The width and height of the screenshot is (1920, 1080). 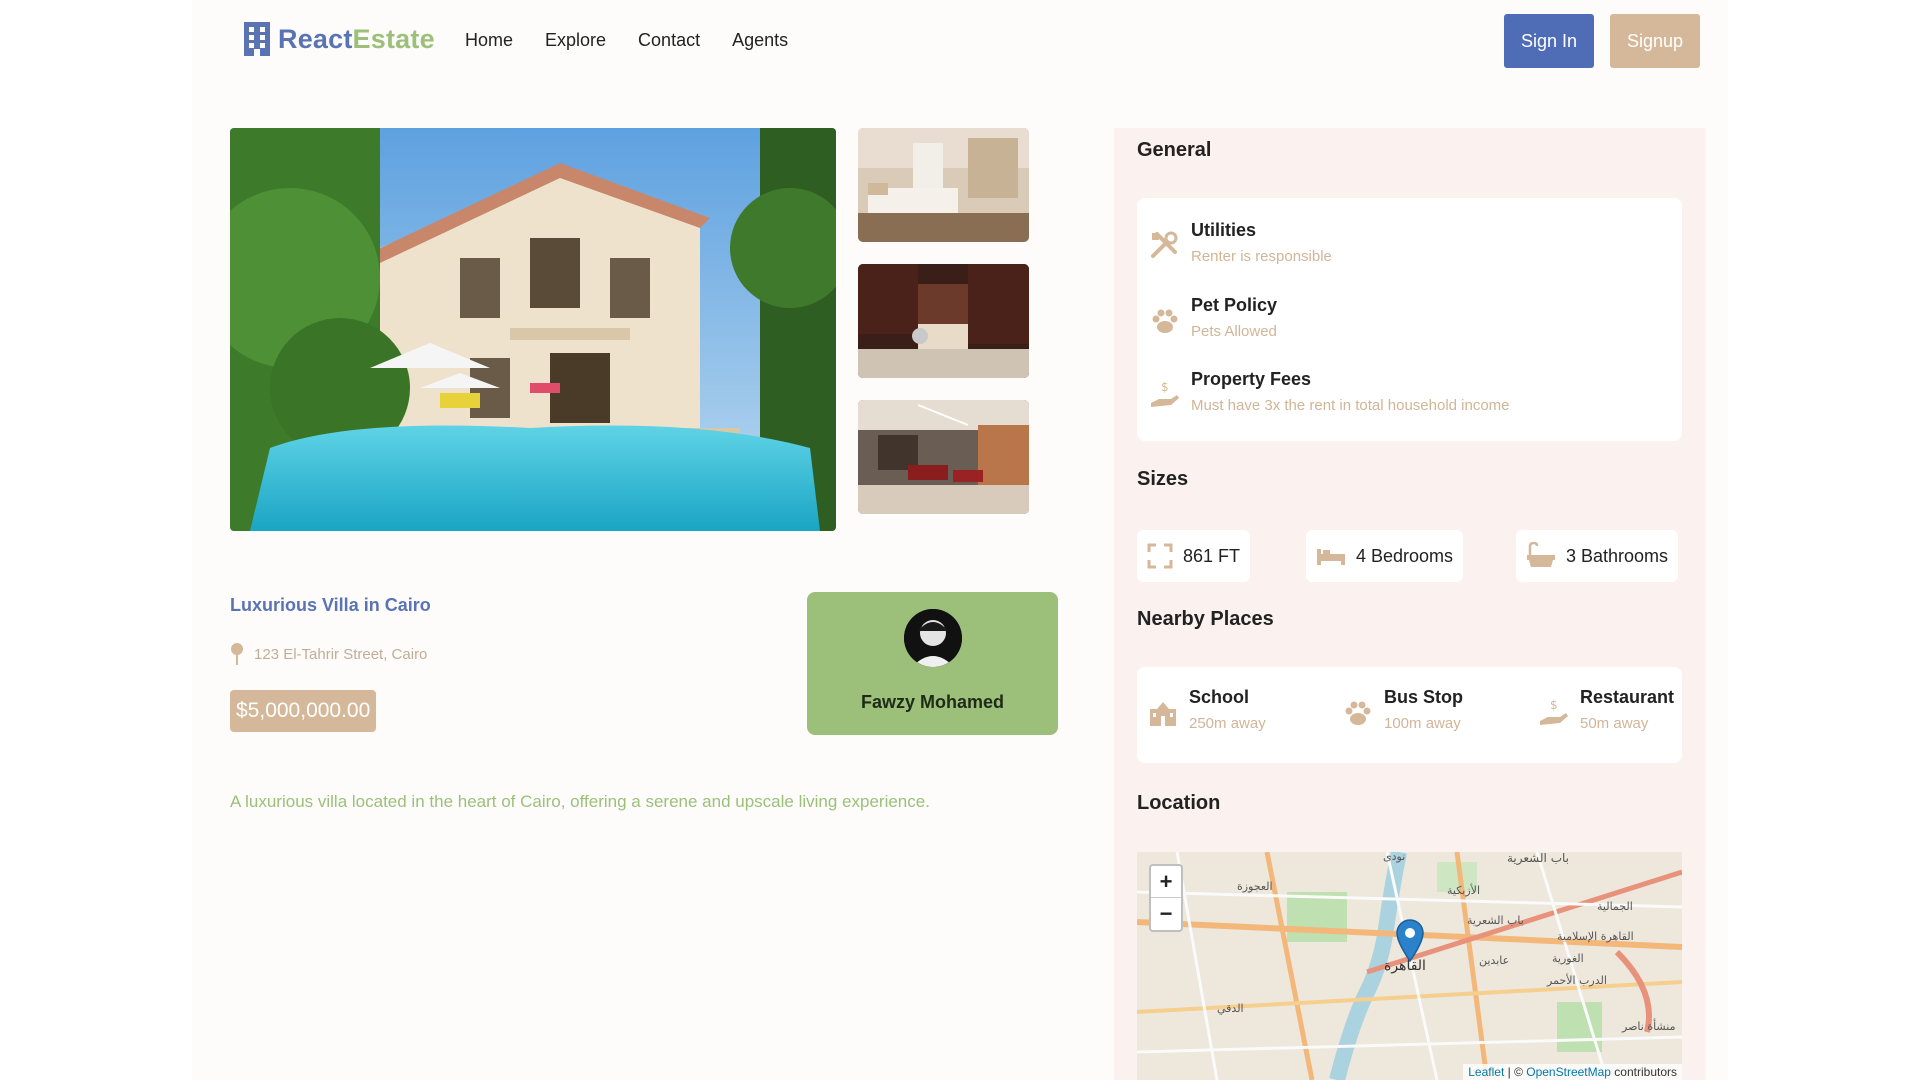 I want to click on map-label-abdeen: عابدين, so click(x=1494, y=960).